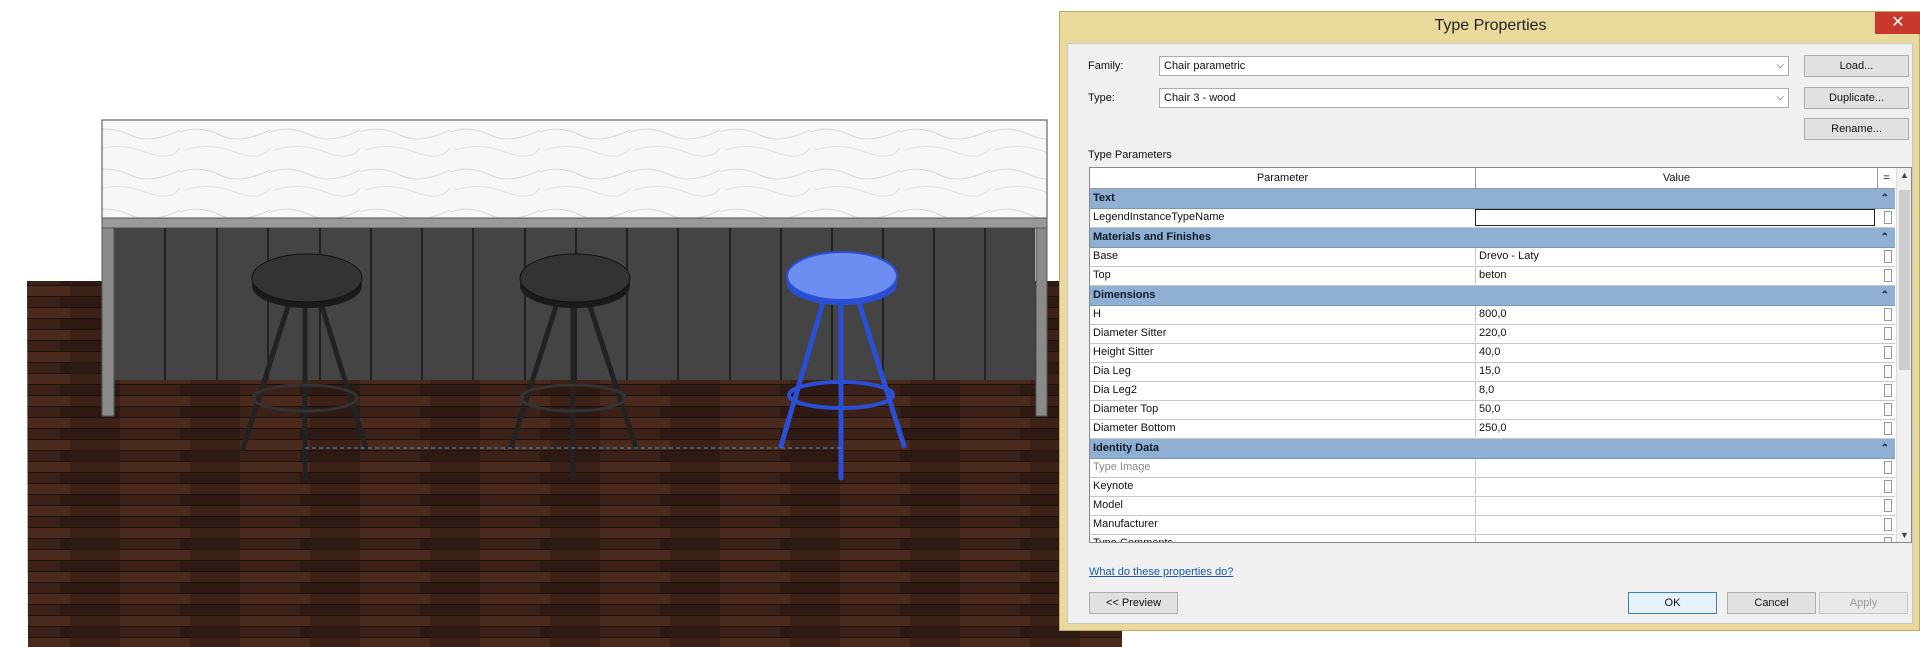 This screenshot has height=647, width=1920. I want to click on parameter-name: LegendInstanceTypeName, so click(1159, 217).